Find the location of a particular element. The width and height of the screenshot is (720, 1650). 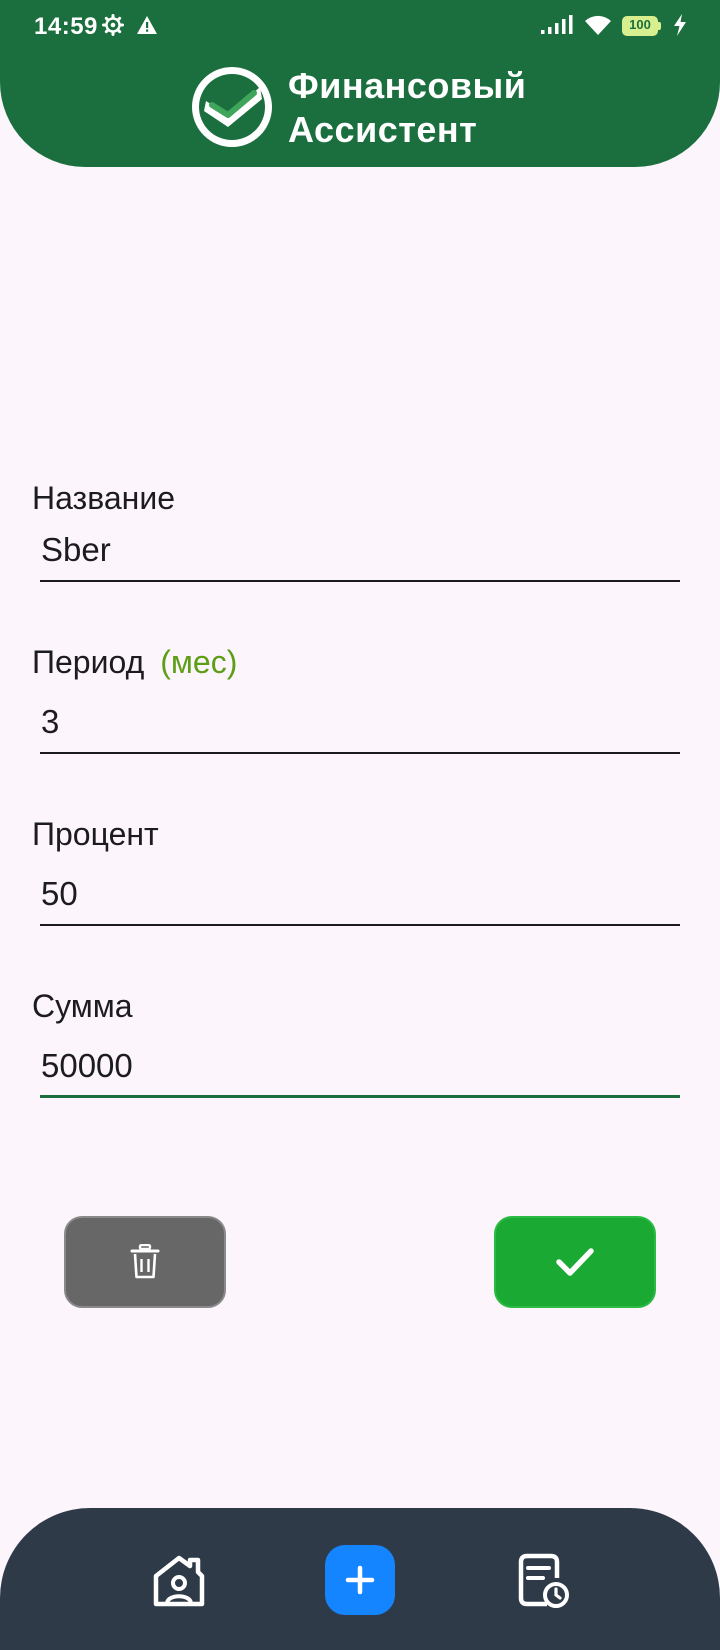

delete-button is located at coordinates (145, 1262).